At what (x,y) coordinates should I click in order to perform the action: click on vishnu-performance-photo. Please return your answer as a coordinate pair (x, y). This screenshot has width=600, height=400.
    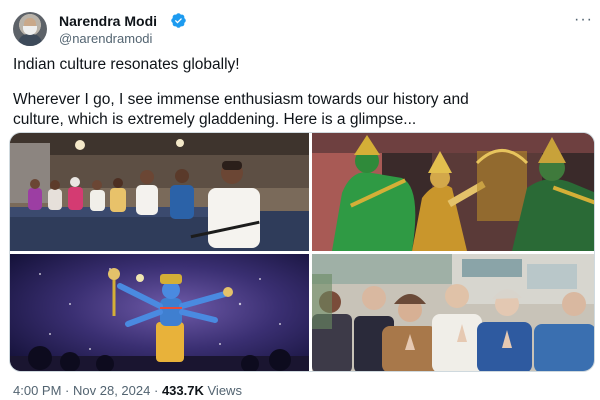
    Looking at the image, I should click on (159, 312).